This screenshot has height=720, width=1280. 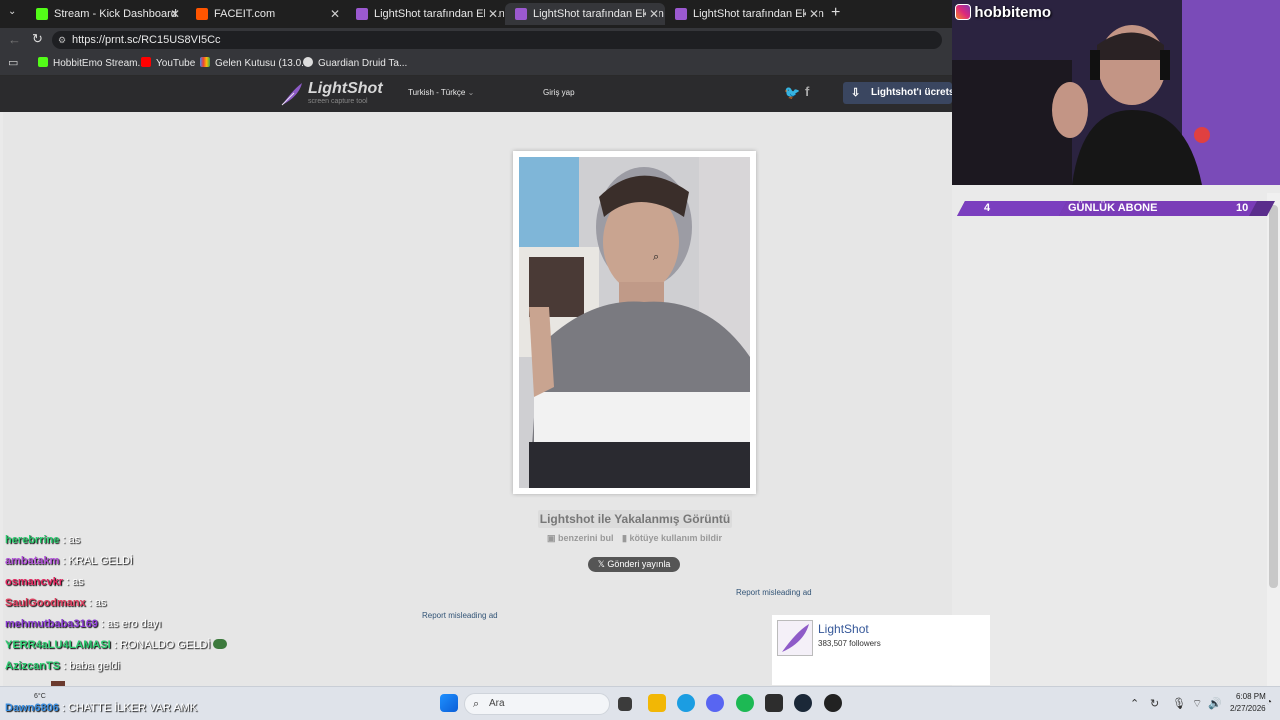 I want to click on chat-message: osmancvkr : as, so click(x=44, y=582).